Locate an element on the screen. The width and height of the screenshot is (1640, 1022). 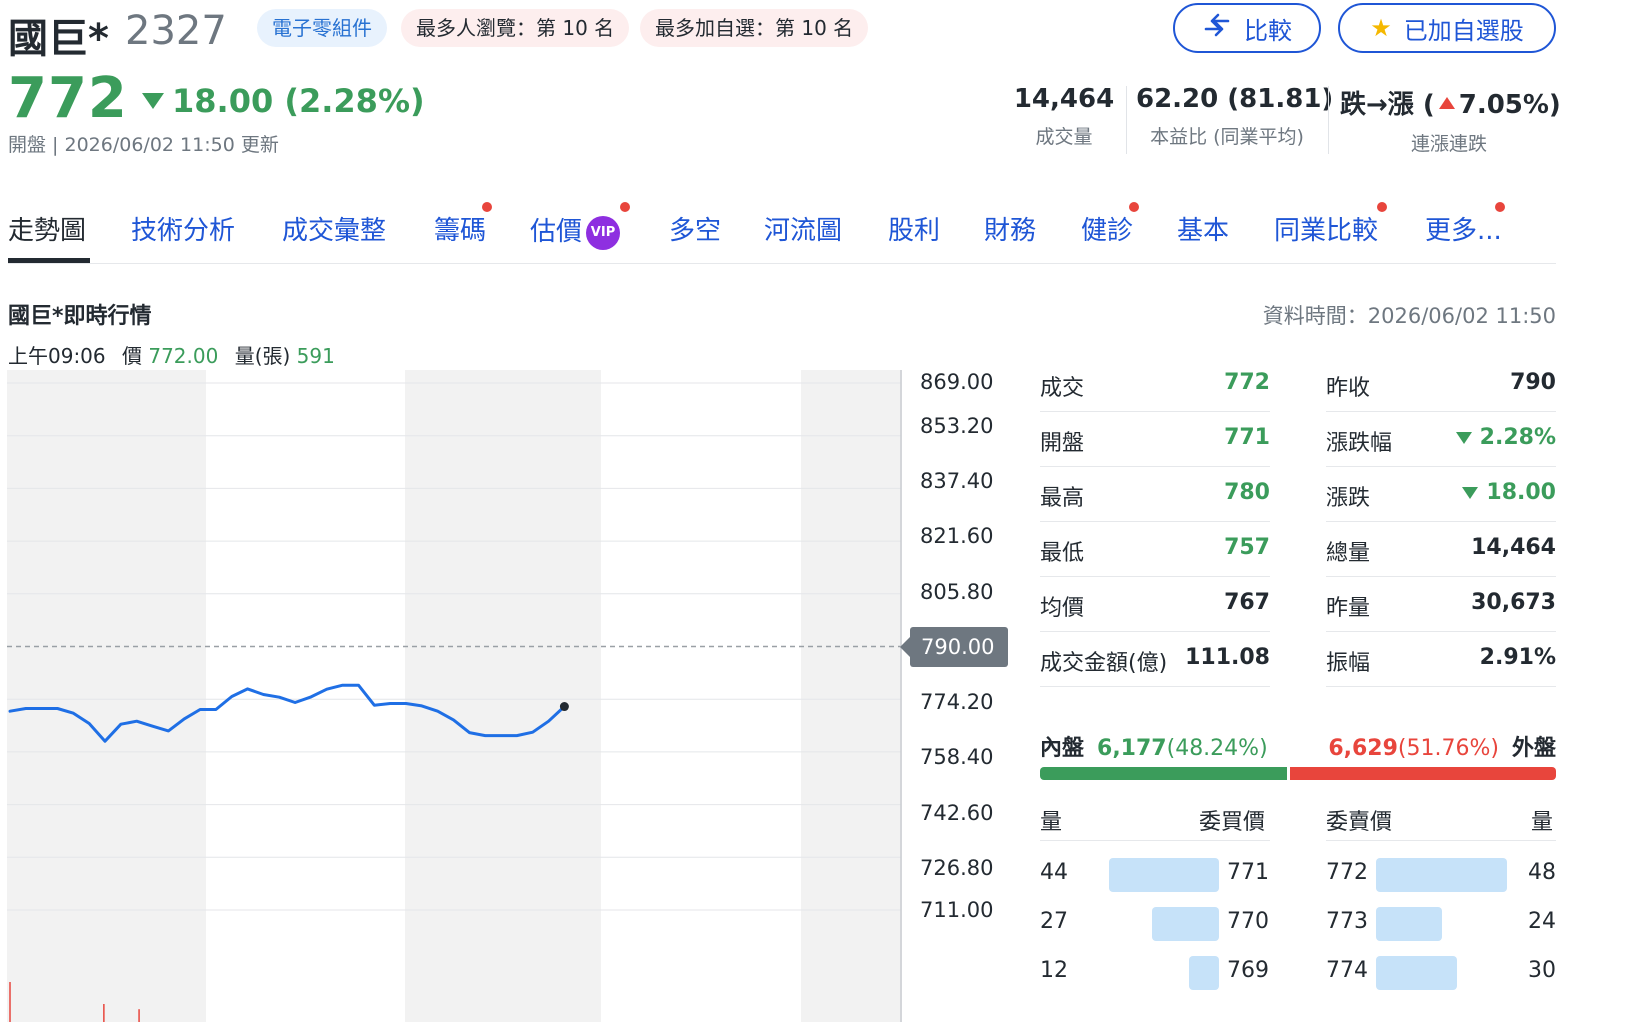
streak-stat: 跌→漲 (7.05%) 連漲連跌 is located at coordinates (1450, 120).